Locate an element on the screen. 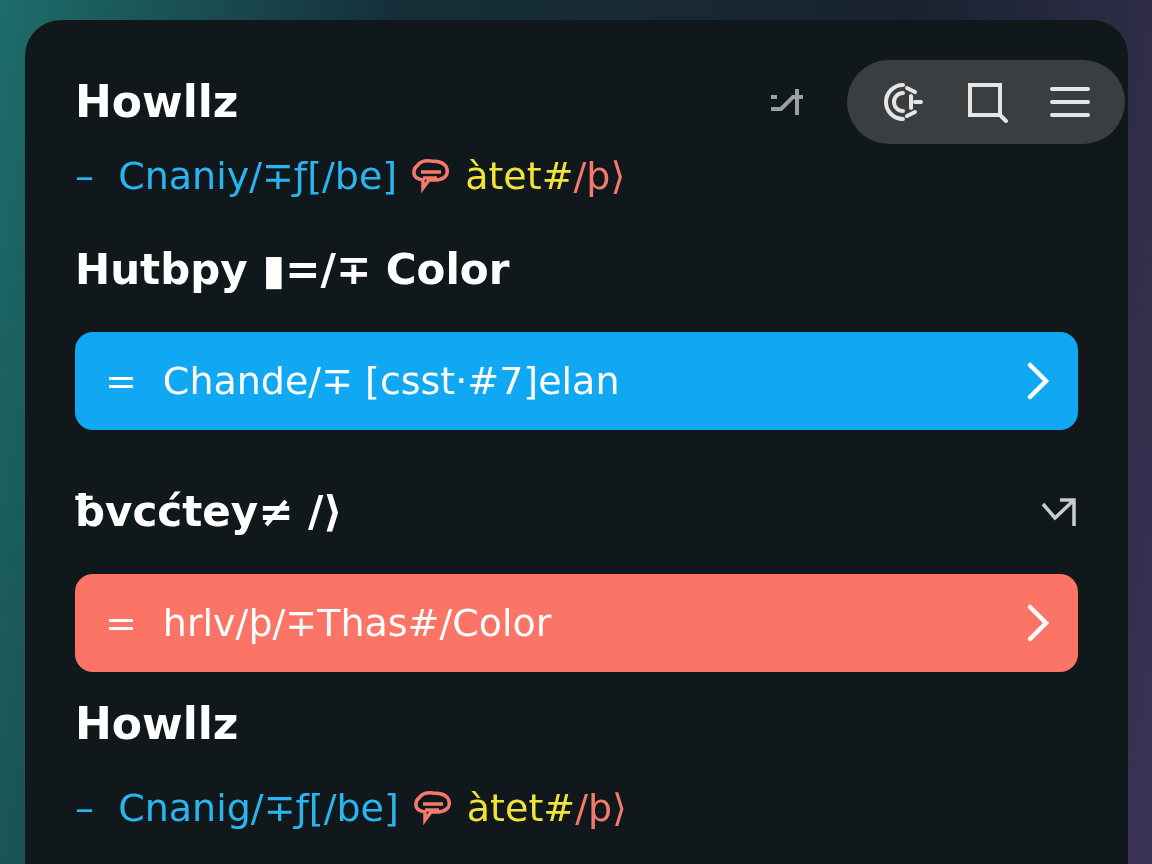  arrow-icon is located at coordinates (1059, 512).